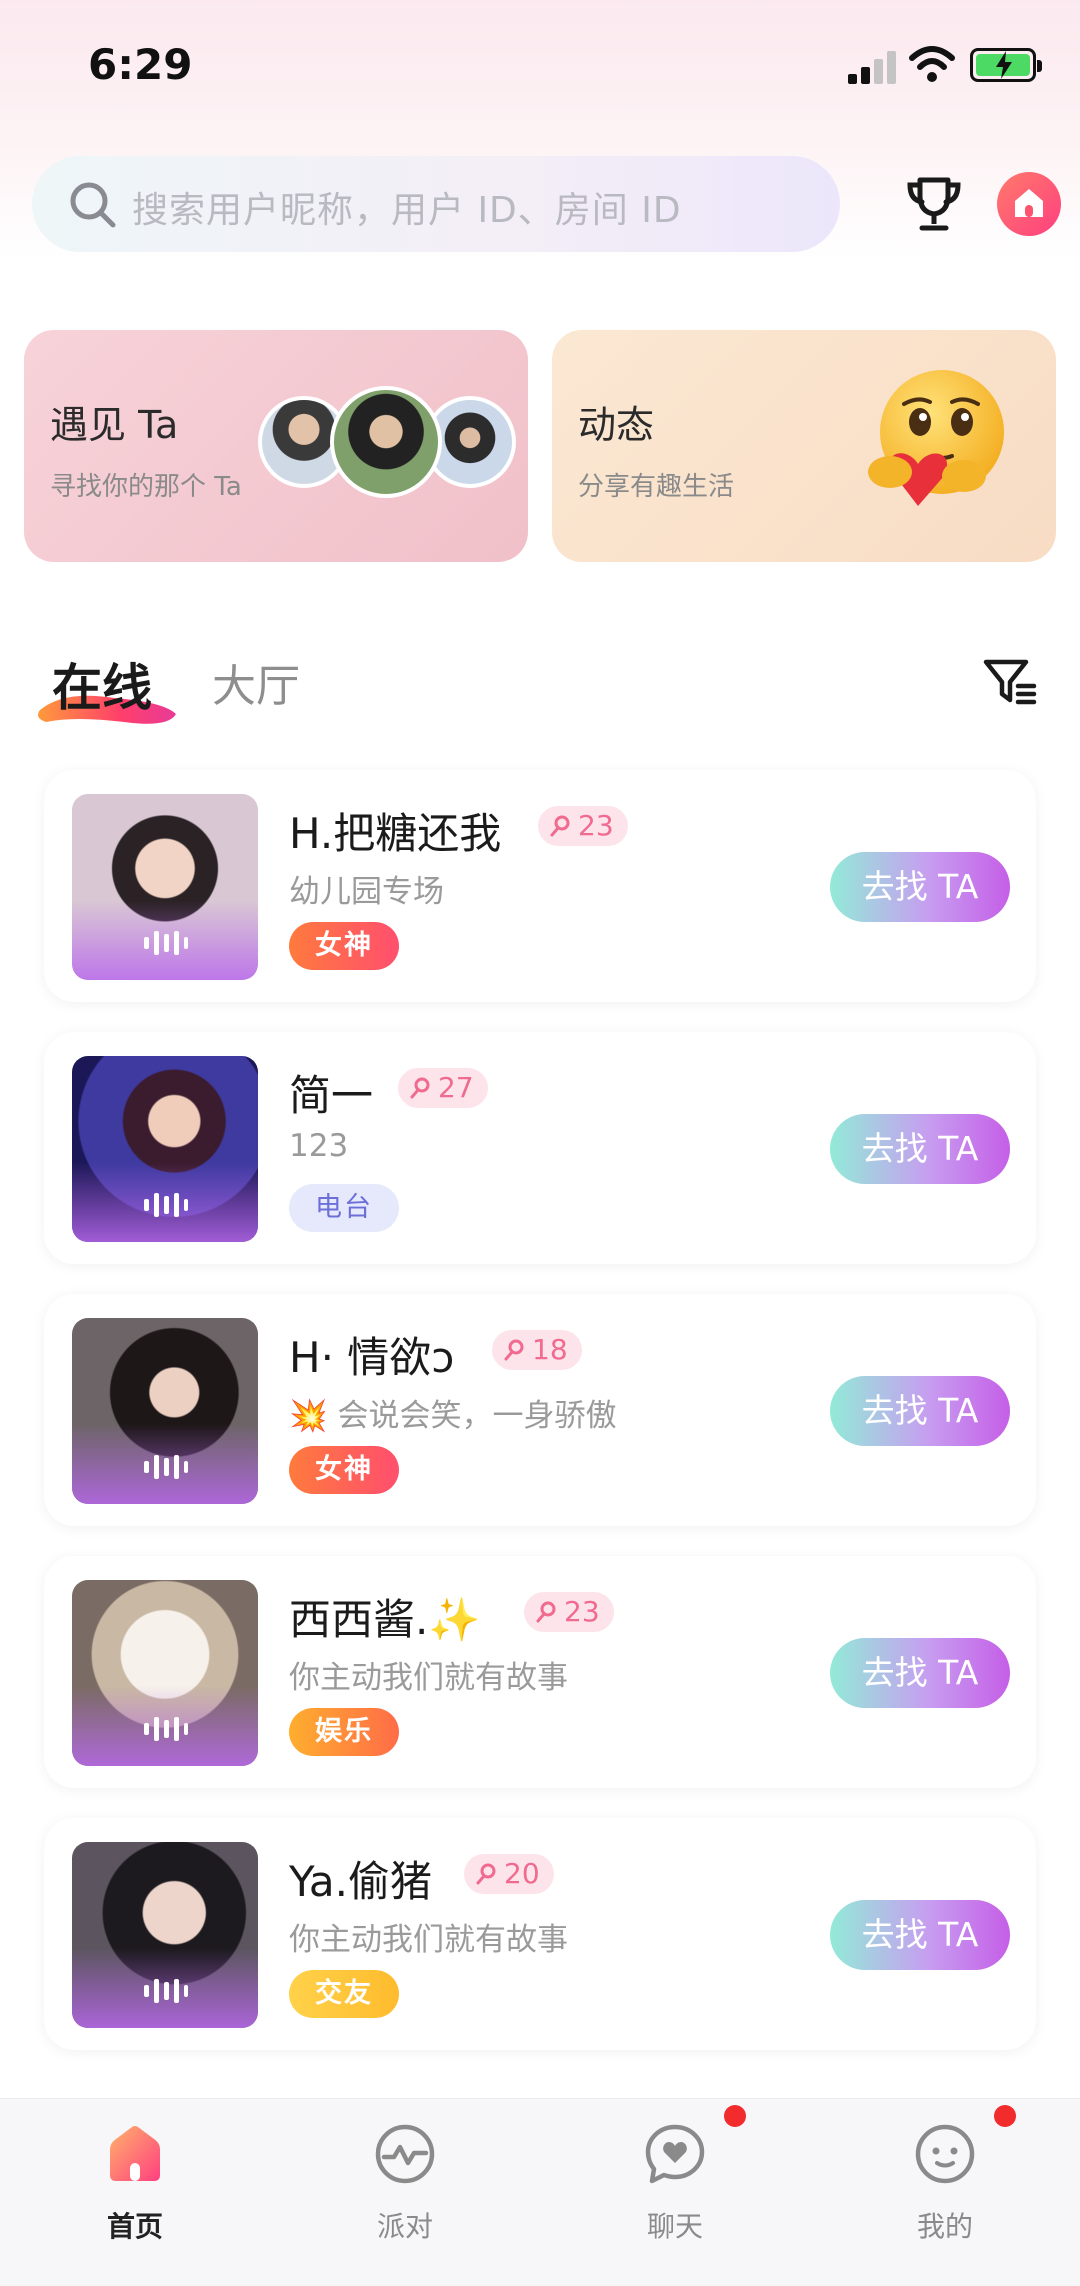 The height and width of the screenshot is (2286, 1080). Describe the element at coordinates (404, 2226) in the screenshot. I see `nav-party-label: 派对` at that location.